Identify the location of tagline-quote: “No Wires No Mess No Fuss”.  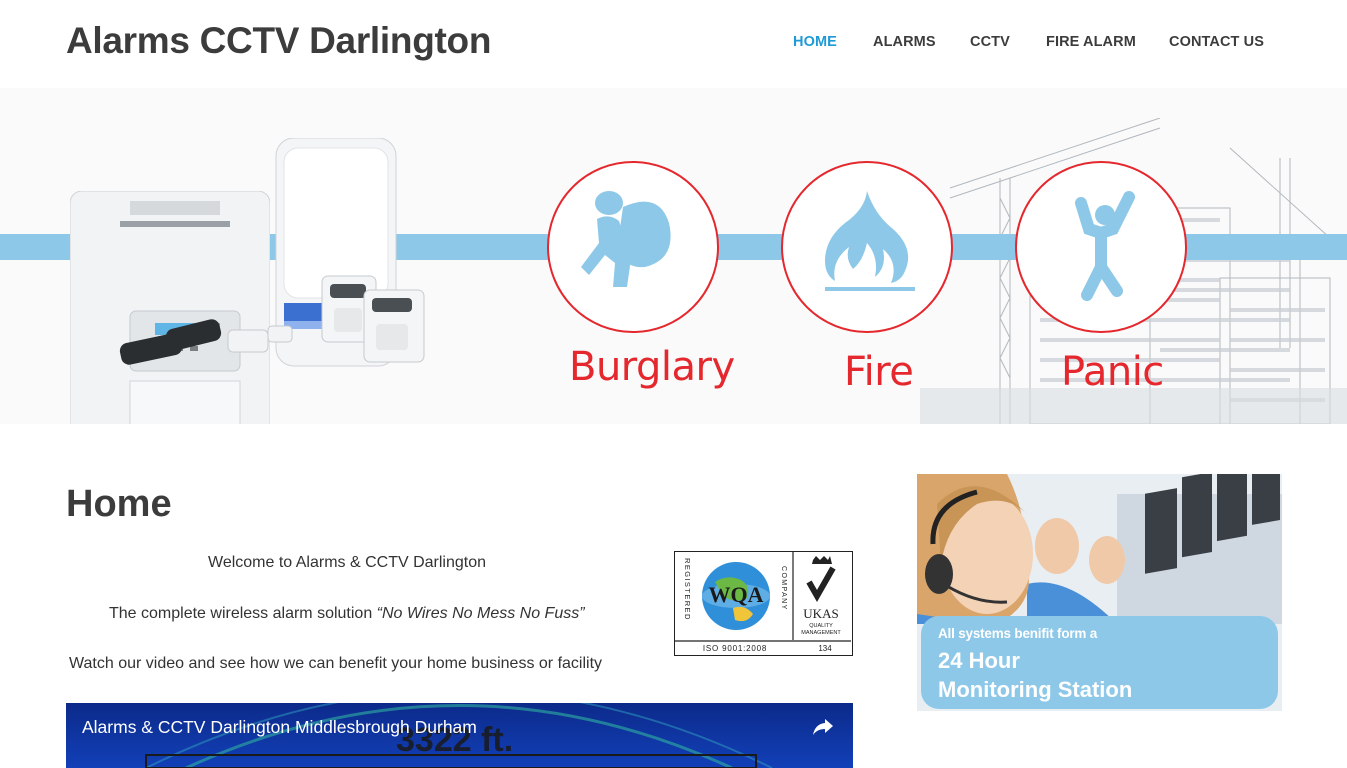
(480, 613).